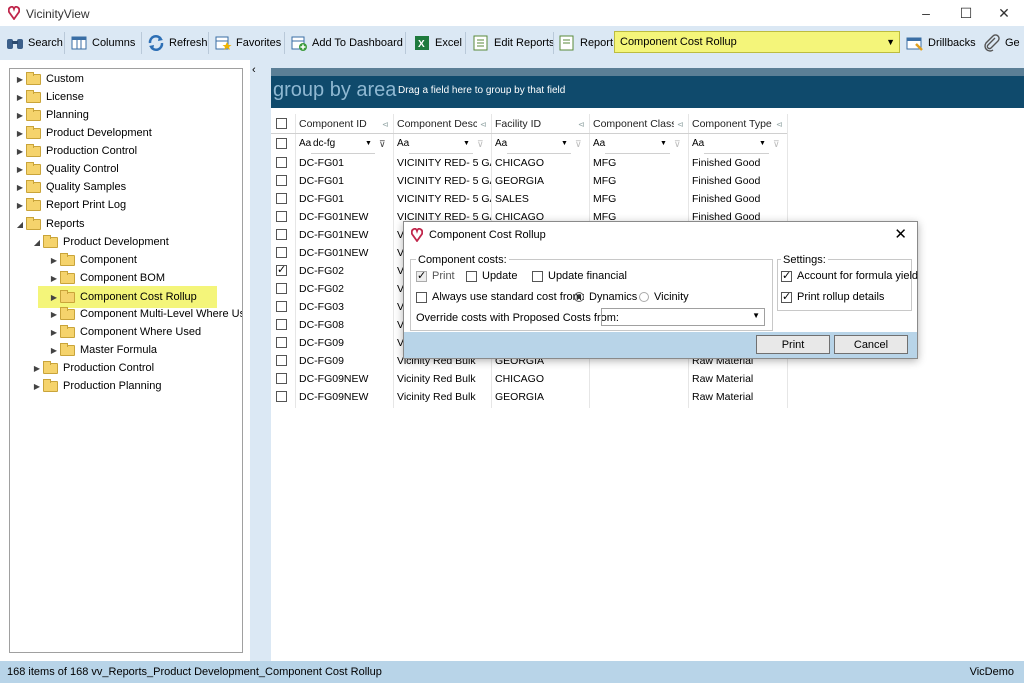  What do you see at coordinates (871, 344) in the screenshot?
I see `cancel-button: Cancel` at bounding box center [871, 344].